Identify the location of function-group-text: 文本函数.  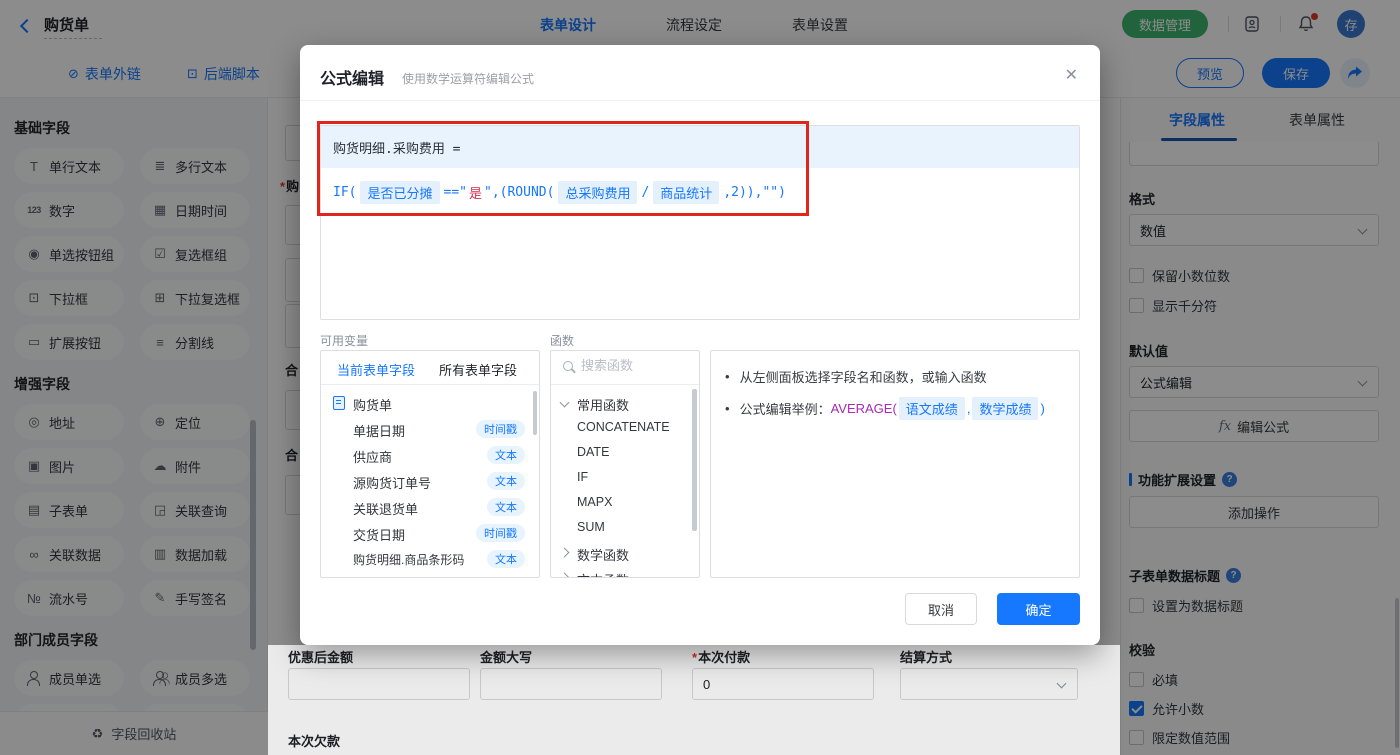
(625, 571).